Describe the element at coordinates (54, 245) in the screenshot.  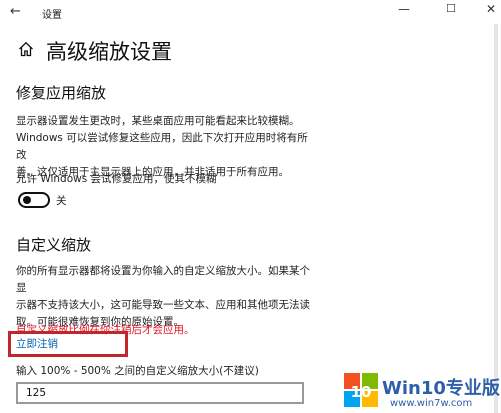
I see `custom-scaling-heading: 自定义缩放` at that location.